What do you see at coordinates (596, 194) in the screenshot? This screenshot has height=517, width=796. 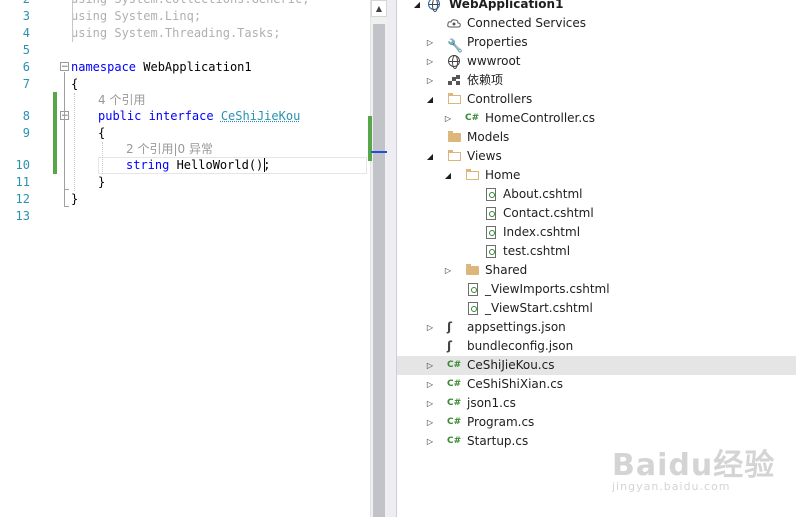 I see `tree-item-about: About.cshtml` at bounding box center [596, 194].